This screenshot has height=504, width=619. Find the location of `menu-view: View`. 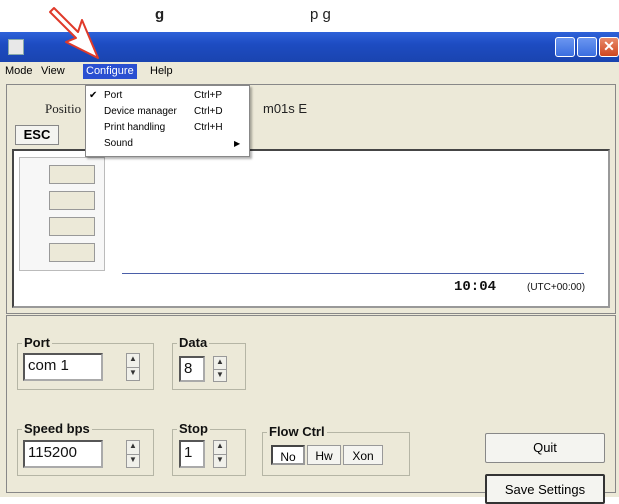

menu-view: View is located at coordinates (53, 71).